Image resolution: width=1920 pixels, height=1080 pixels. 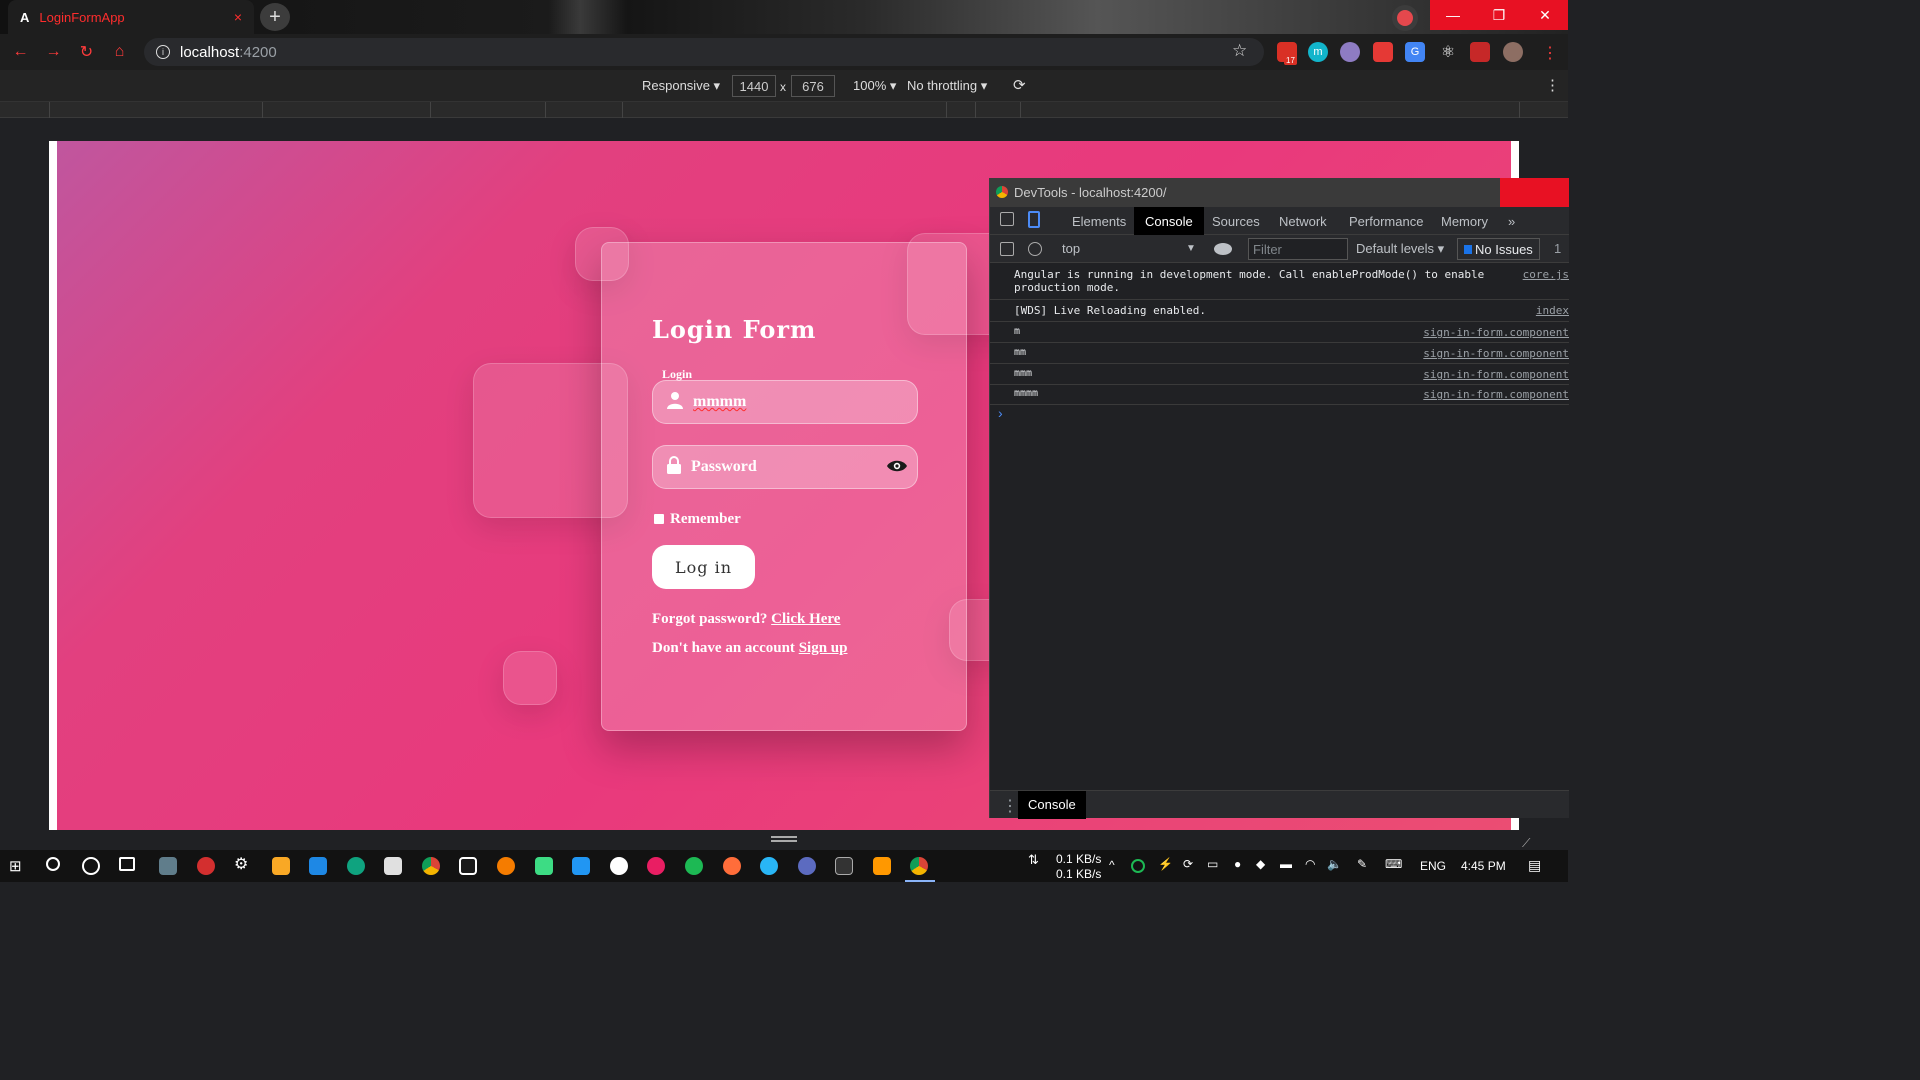 What do you see at coordinates (1019, 85) in the screenshot?
I see `rotate-icon: ⟳` at bounding box center [1019, 85].